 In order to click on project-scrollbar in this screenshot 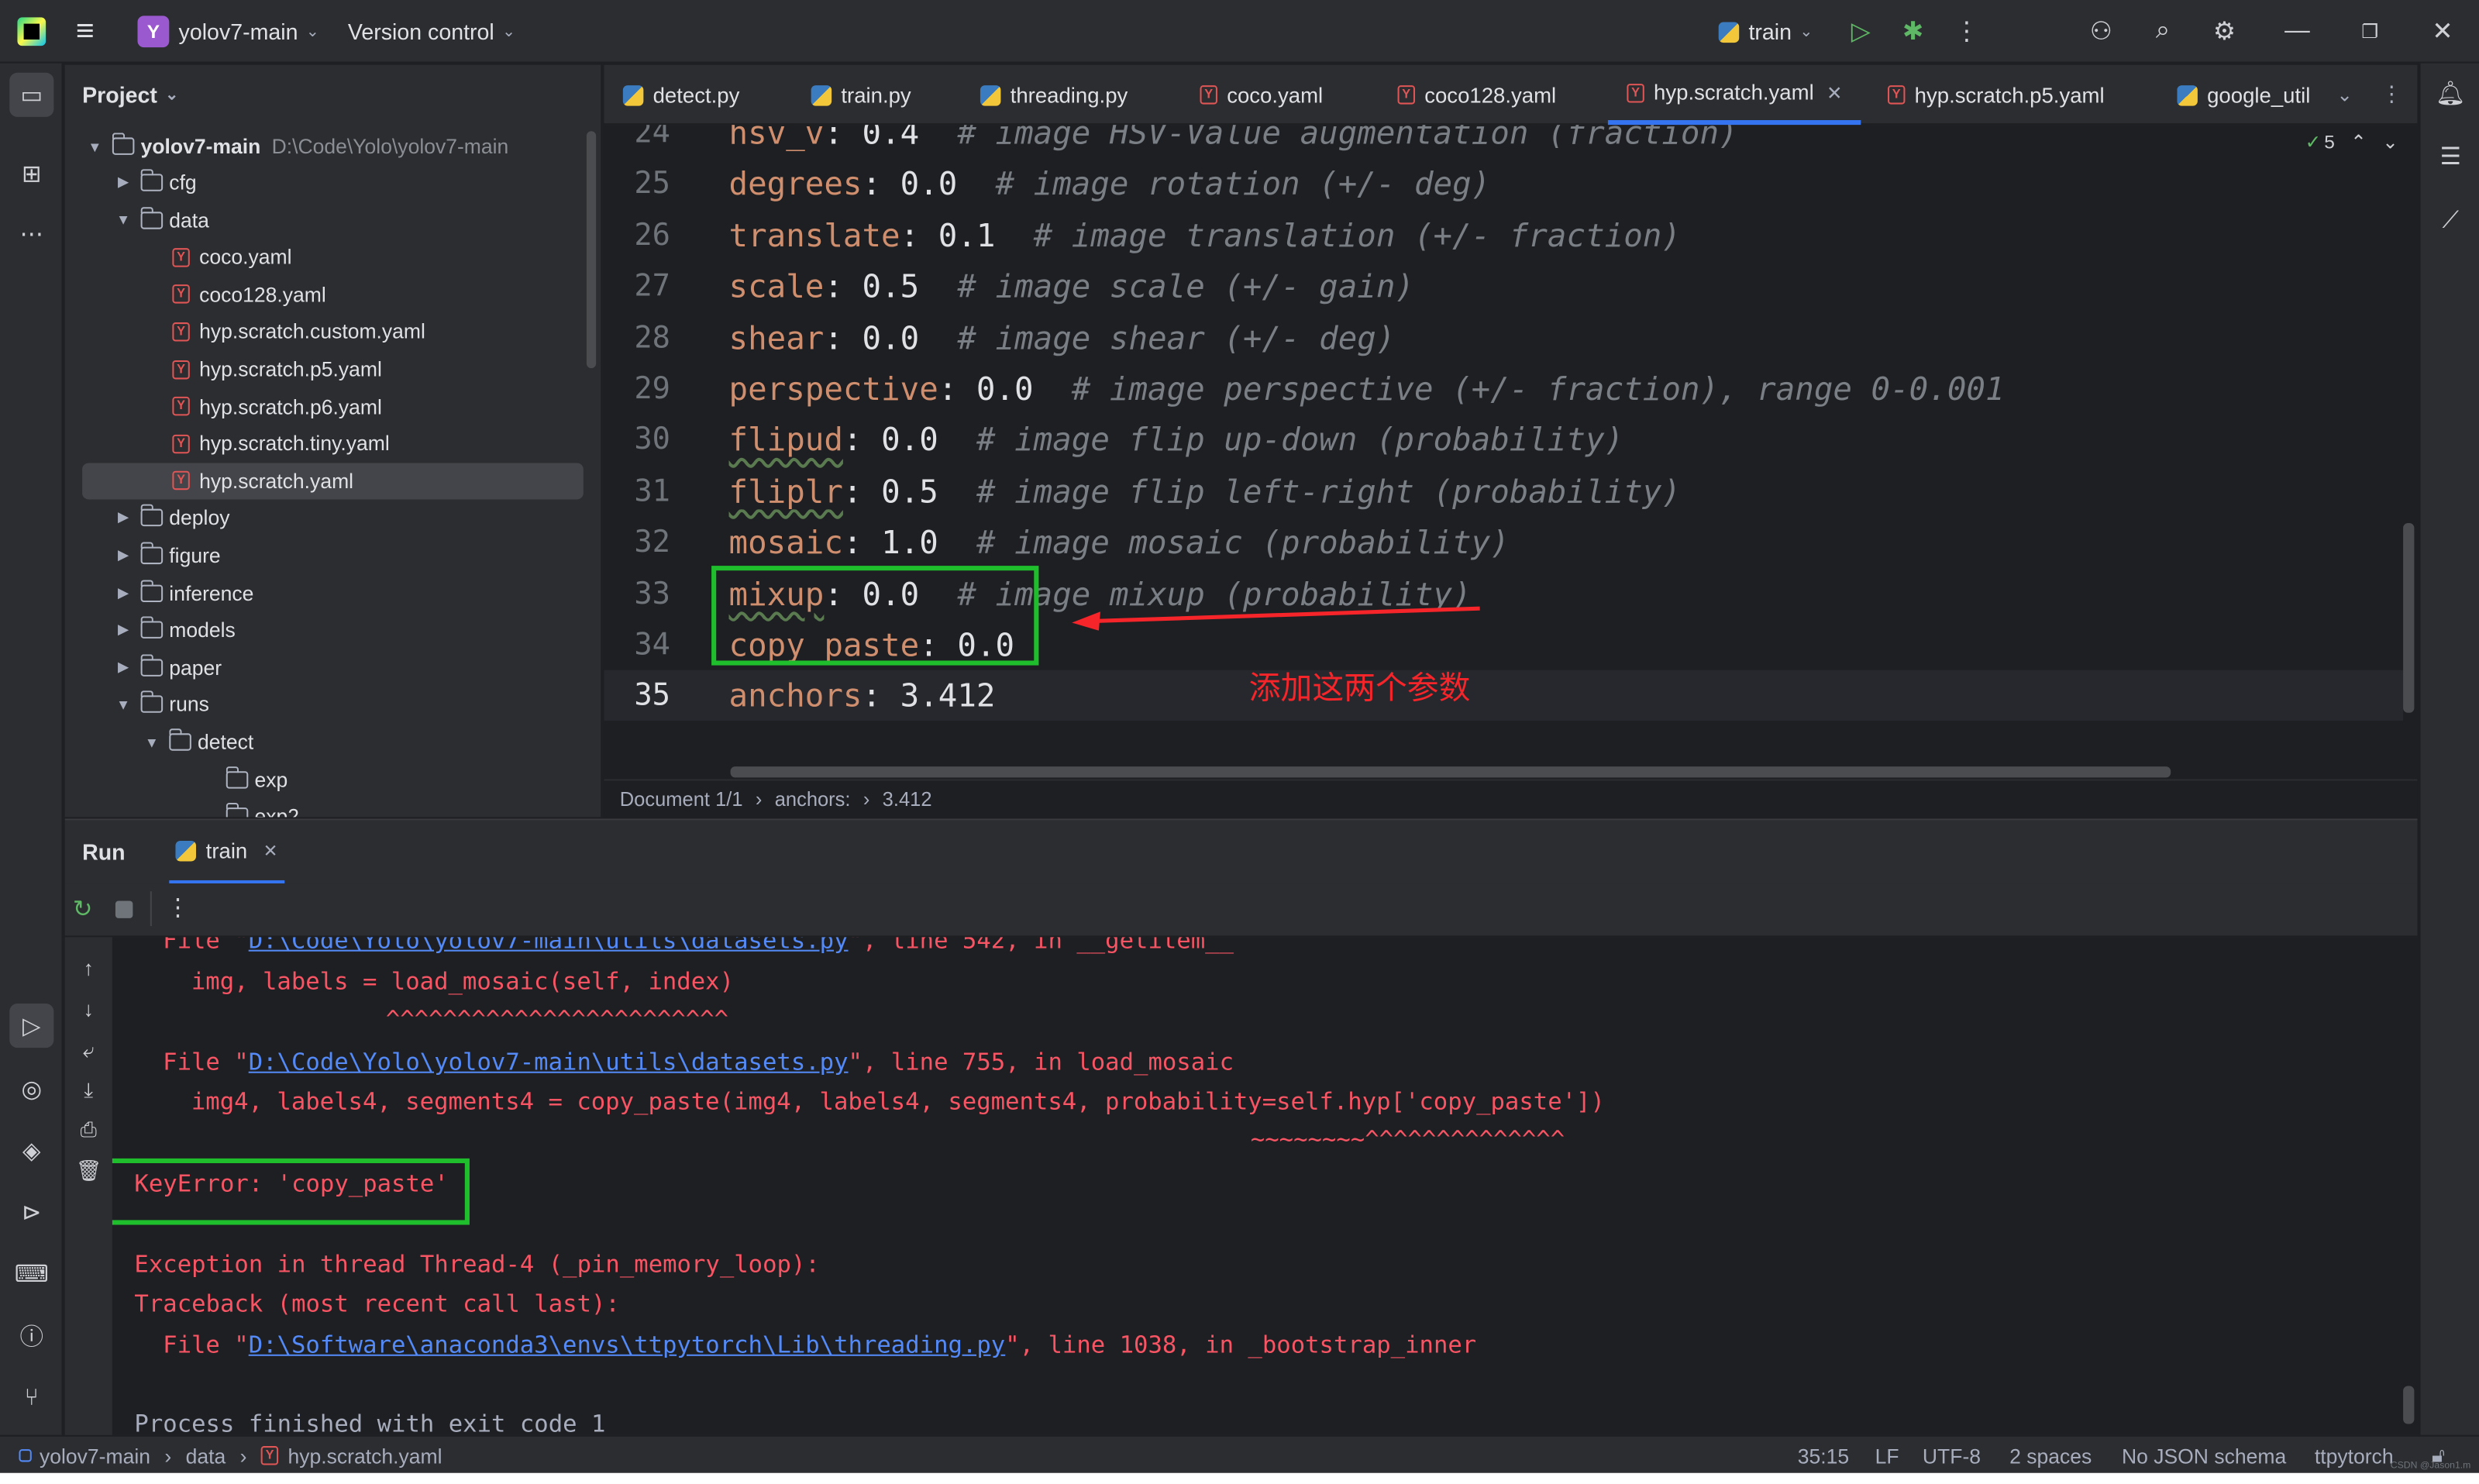, I will do `click(591, 250)`.